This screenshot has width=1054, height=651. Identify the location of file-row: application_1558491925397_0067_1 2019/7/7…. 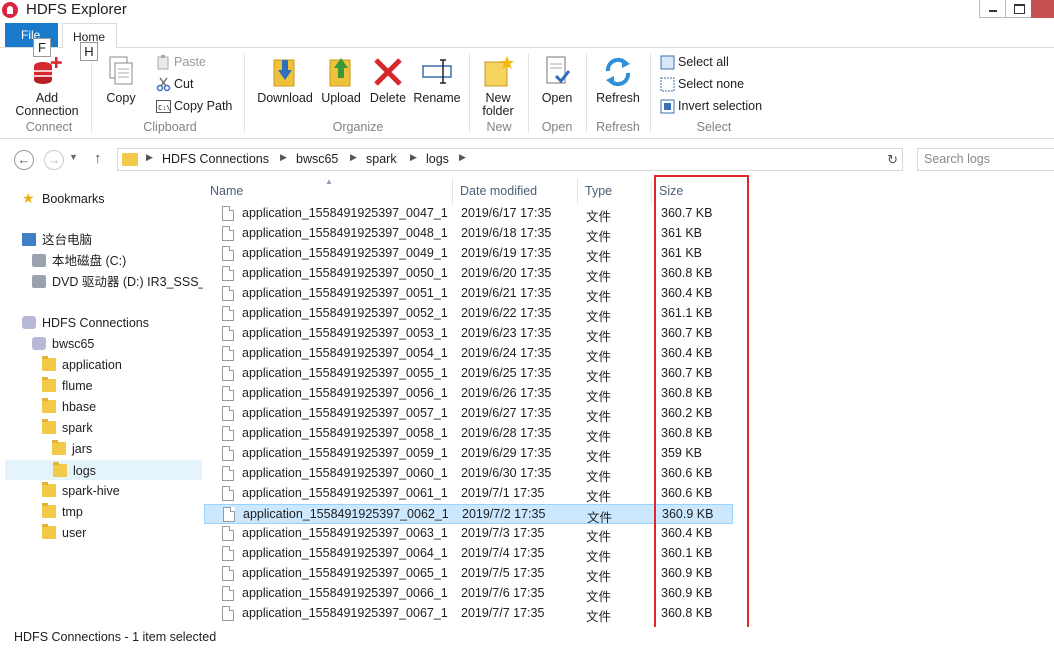
(468, 614).